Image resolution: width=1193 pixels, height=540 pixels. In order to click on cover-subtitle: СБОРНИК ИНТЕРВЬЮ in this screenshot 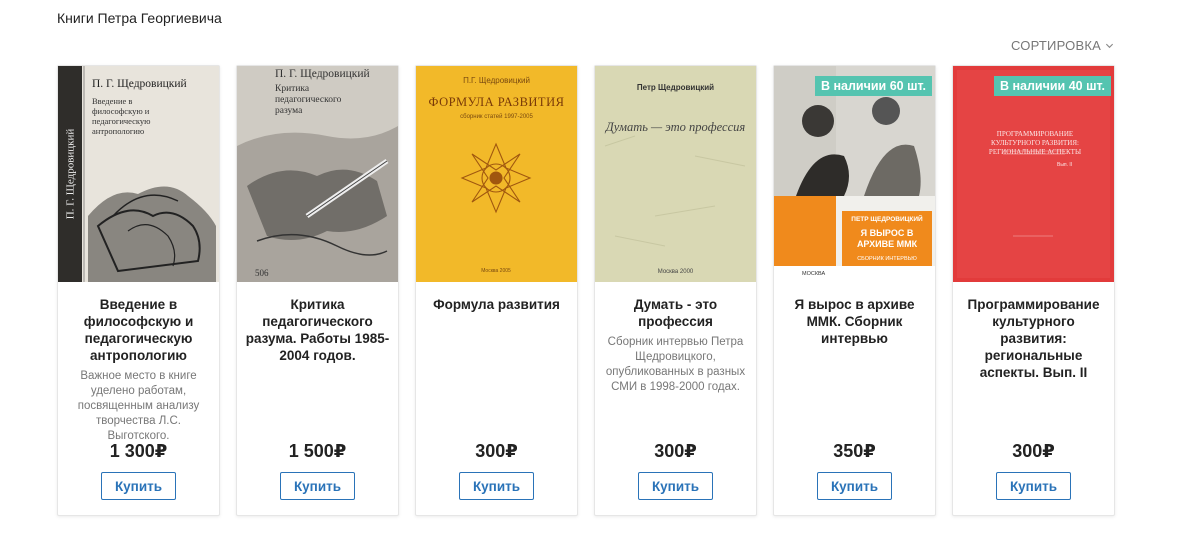, I will do `click(887, 259)`.